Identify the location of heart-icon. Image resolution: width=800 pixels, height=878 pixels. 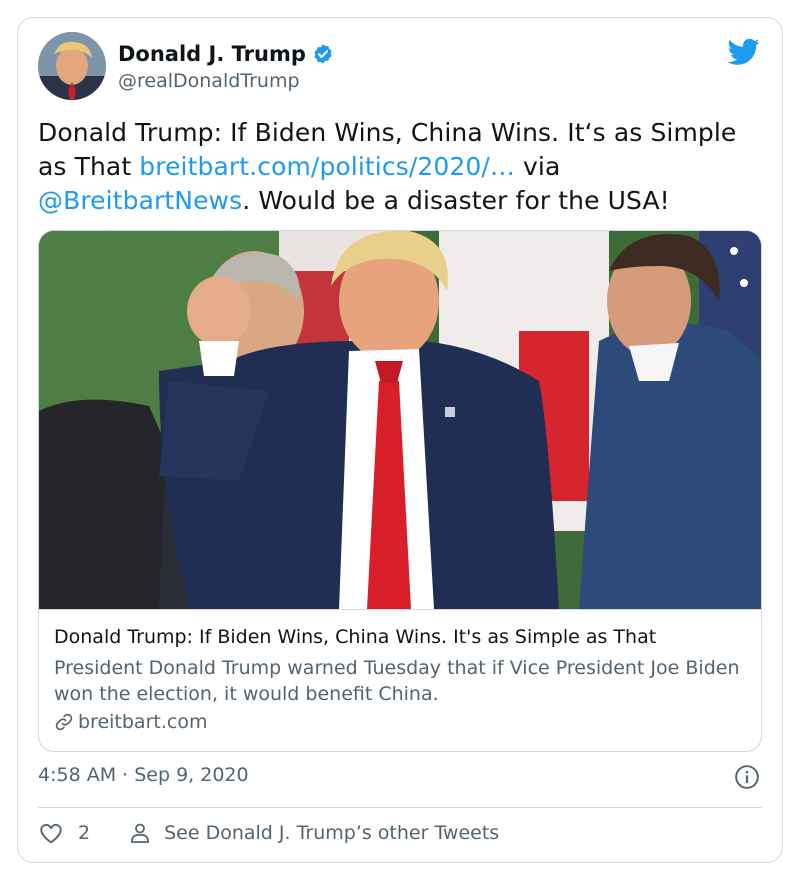
(51, 833).